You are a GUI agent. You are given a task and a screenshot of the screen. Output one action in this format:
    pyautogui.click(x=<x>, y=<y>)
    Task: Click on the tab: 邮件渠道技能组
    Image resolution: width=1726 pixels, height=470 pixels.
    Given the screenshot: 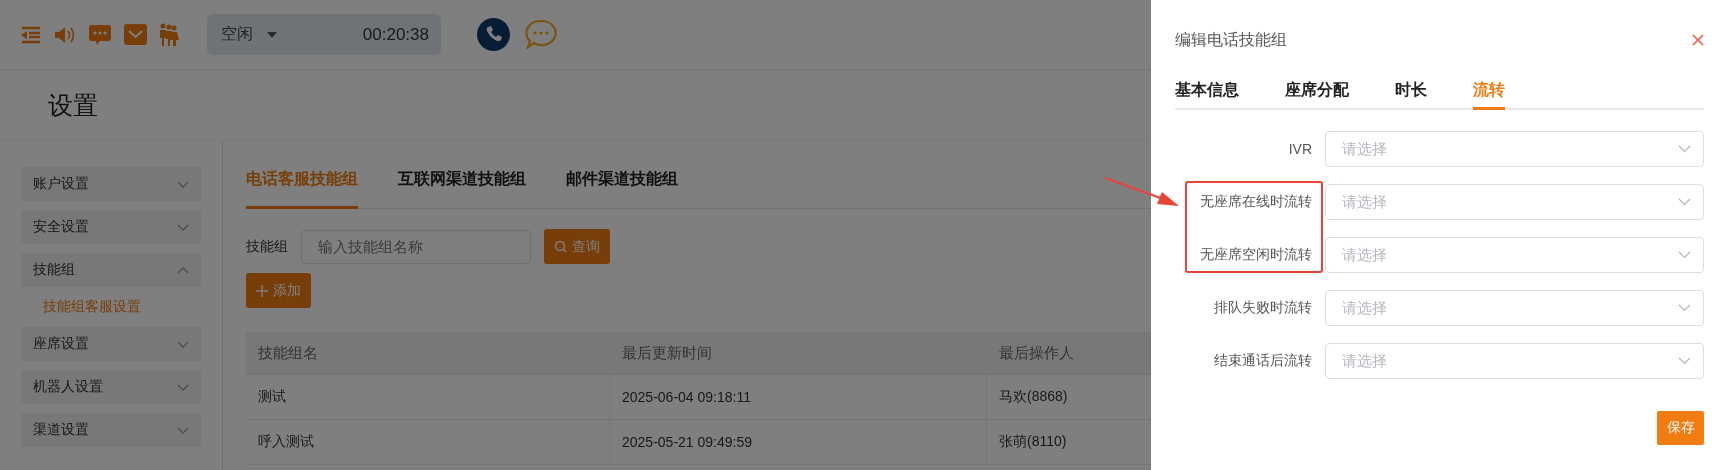 What is the action you would take?
    pyautogui.click(x=622, y=189)
    